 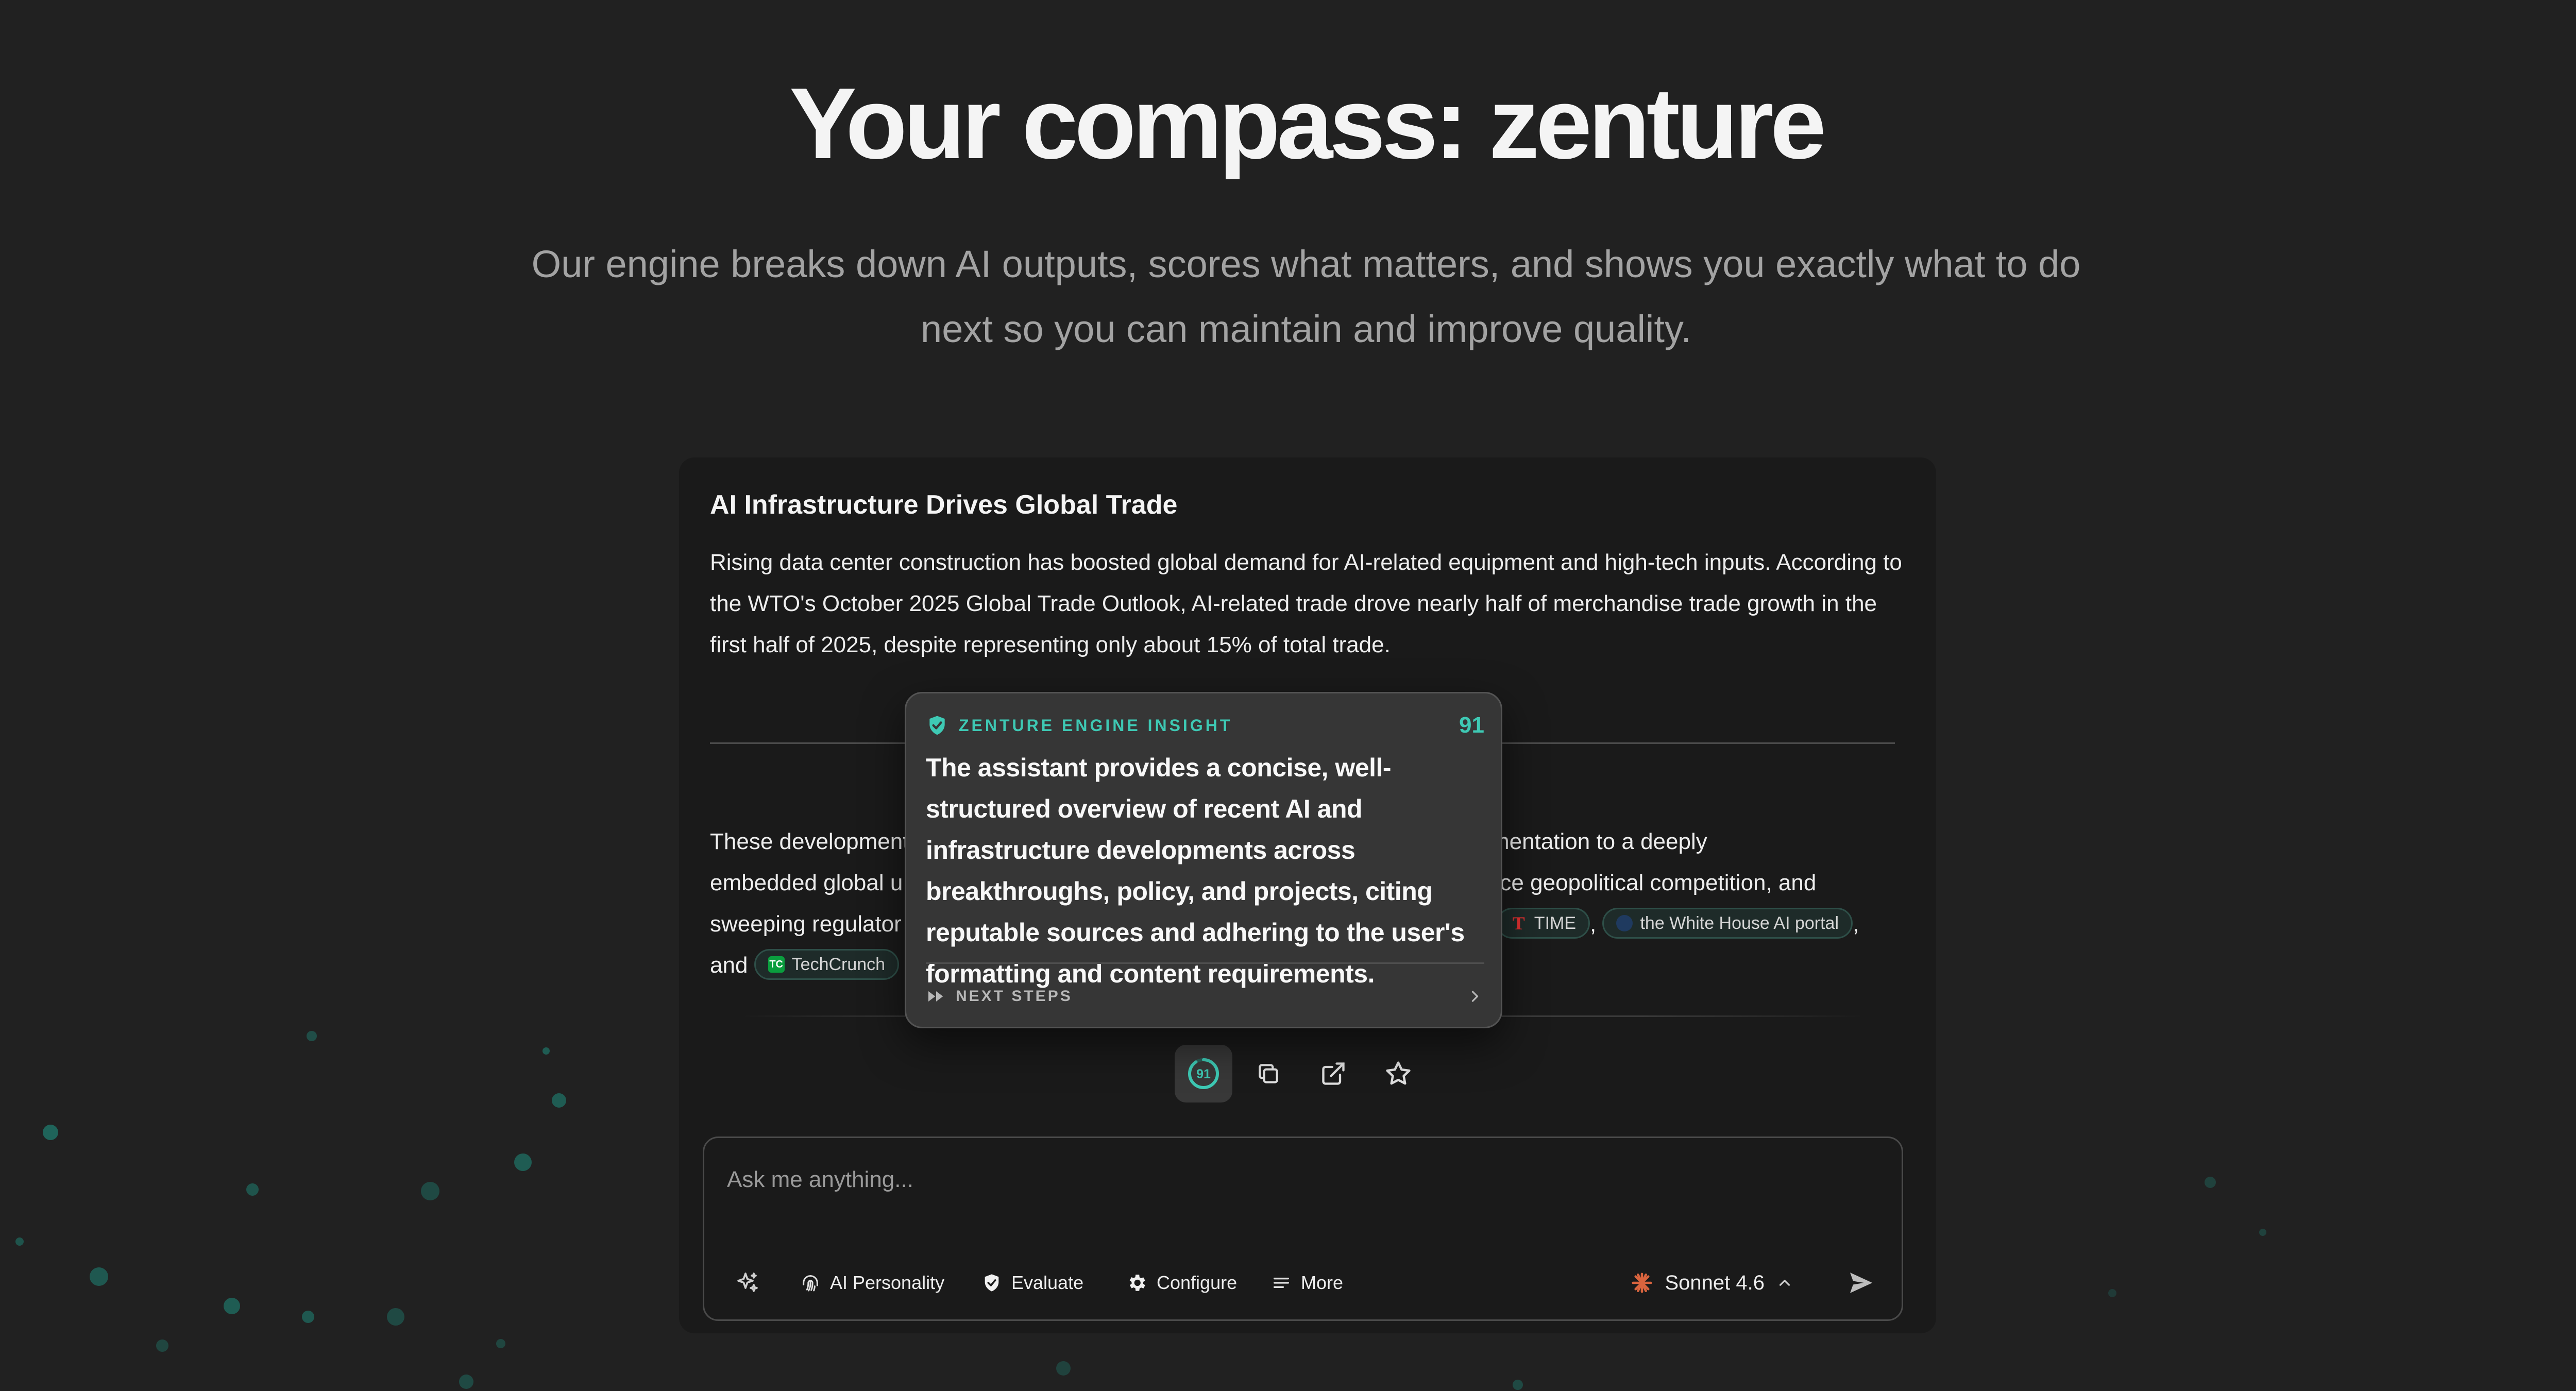 I want to click on article-title: AI Infrastructure Drives Global Trade, so click(x=944, y=505).